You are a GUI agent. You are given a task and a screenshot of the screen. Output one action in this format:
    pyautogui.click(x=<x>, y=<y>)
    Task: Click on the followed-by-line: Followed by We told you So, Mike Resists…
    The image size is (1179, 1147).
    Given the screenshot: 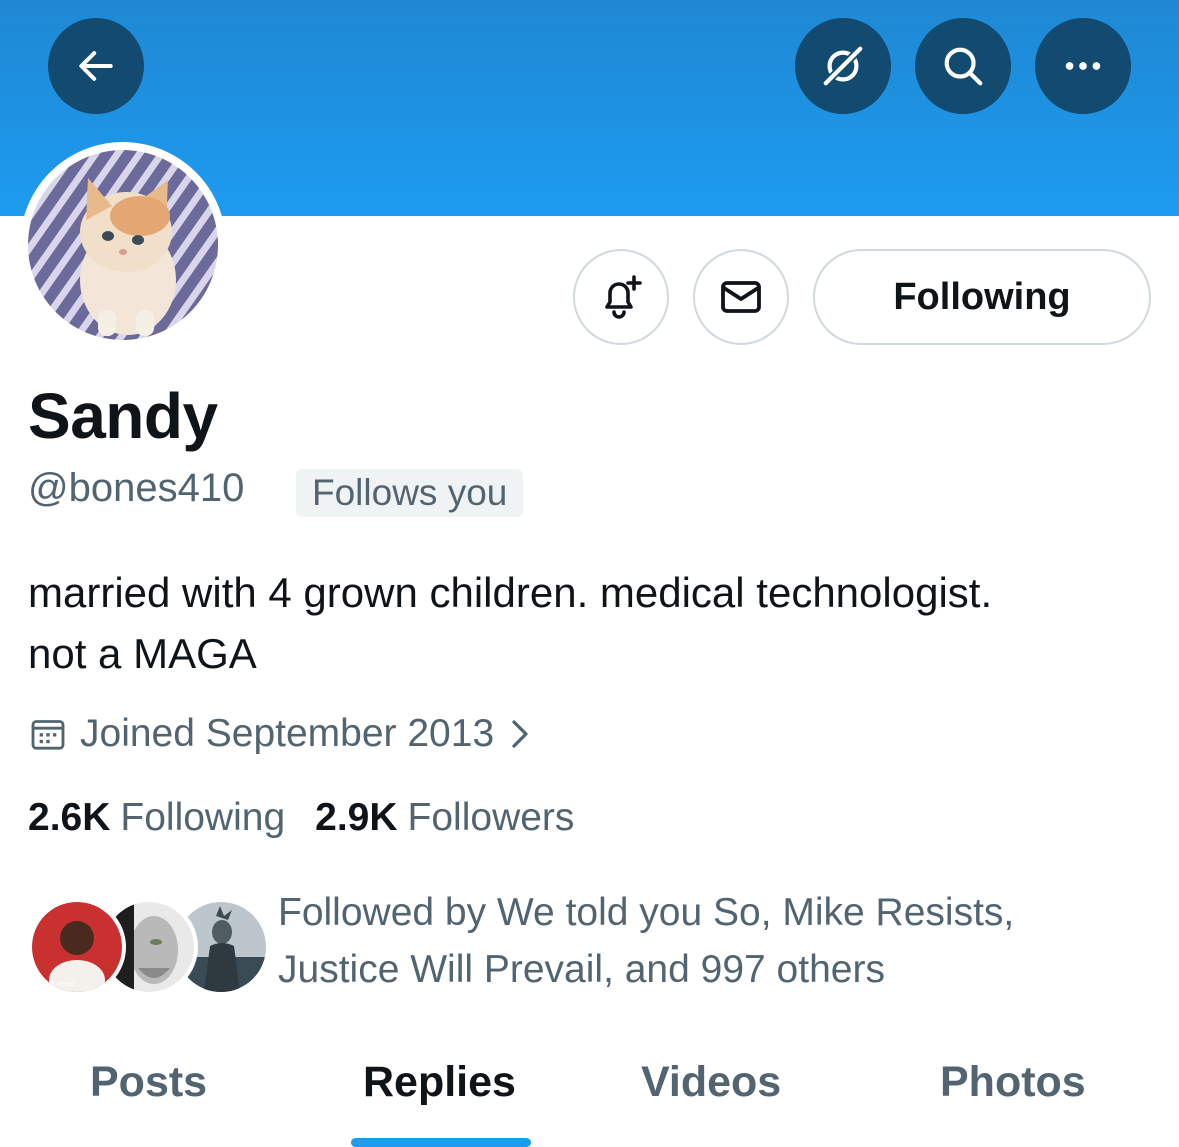 What is the action you would take?
    pyautogui.click(x=646, y=912)
    